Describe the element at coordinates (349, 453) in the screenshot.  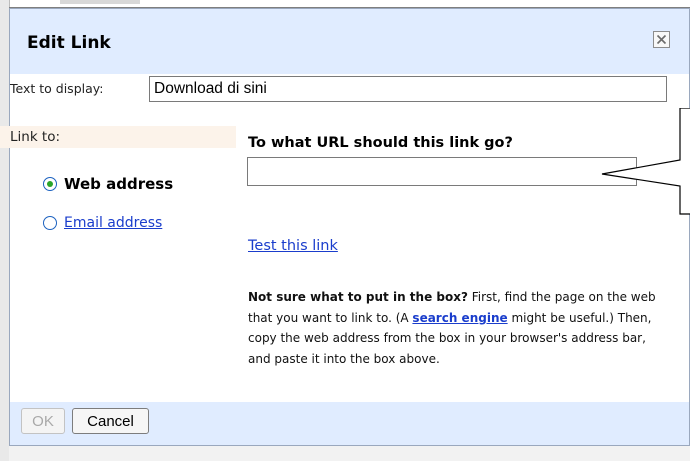
I see `background-page-bottom` at that location.